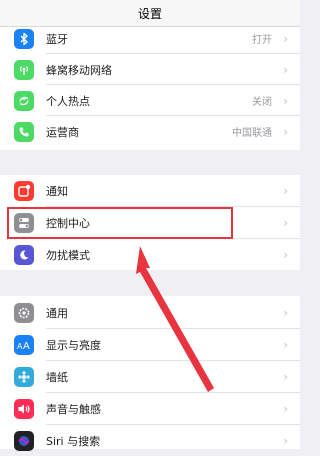  Describe the element at coordinates (175, 319) in the screenshot. I see `annotation-arrow` at that location.